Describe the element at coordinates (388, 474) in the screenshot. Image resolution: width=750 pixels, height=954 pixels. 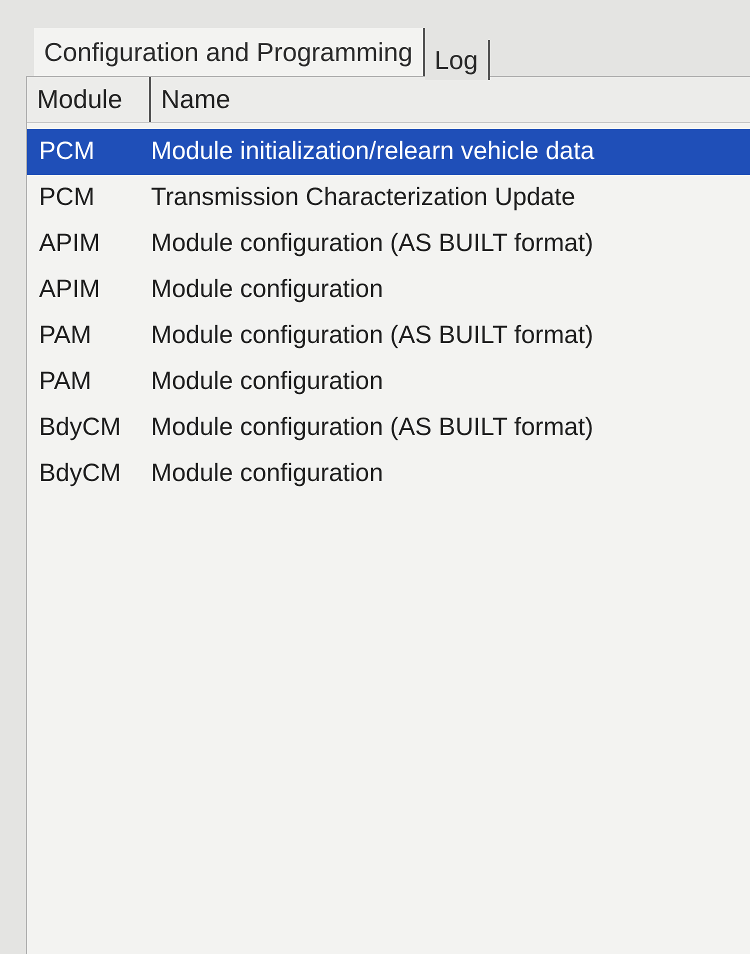
I see `table-row: BdyCM Module configuration` at that location.